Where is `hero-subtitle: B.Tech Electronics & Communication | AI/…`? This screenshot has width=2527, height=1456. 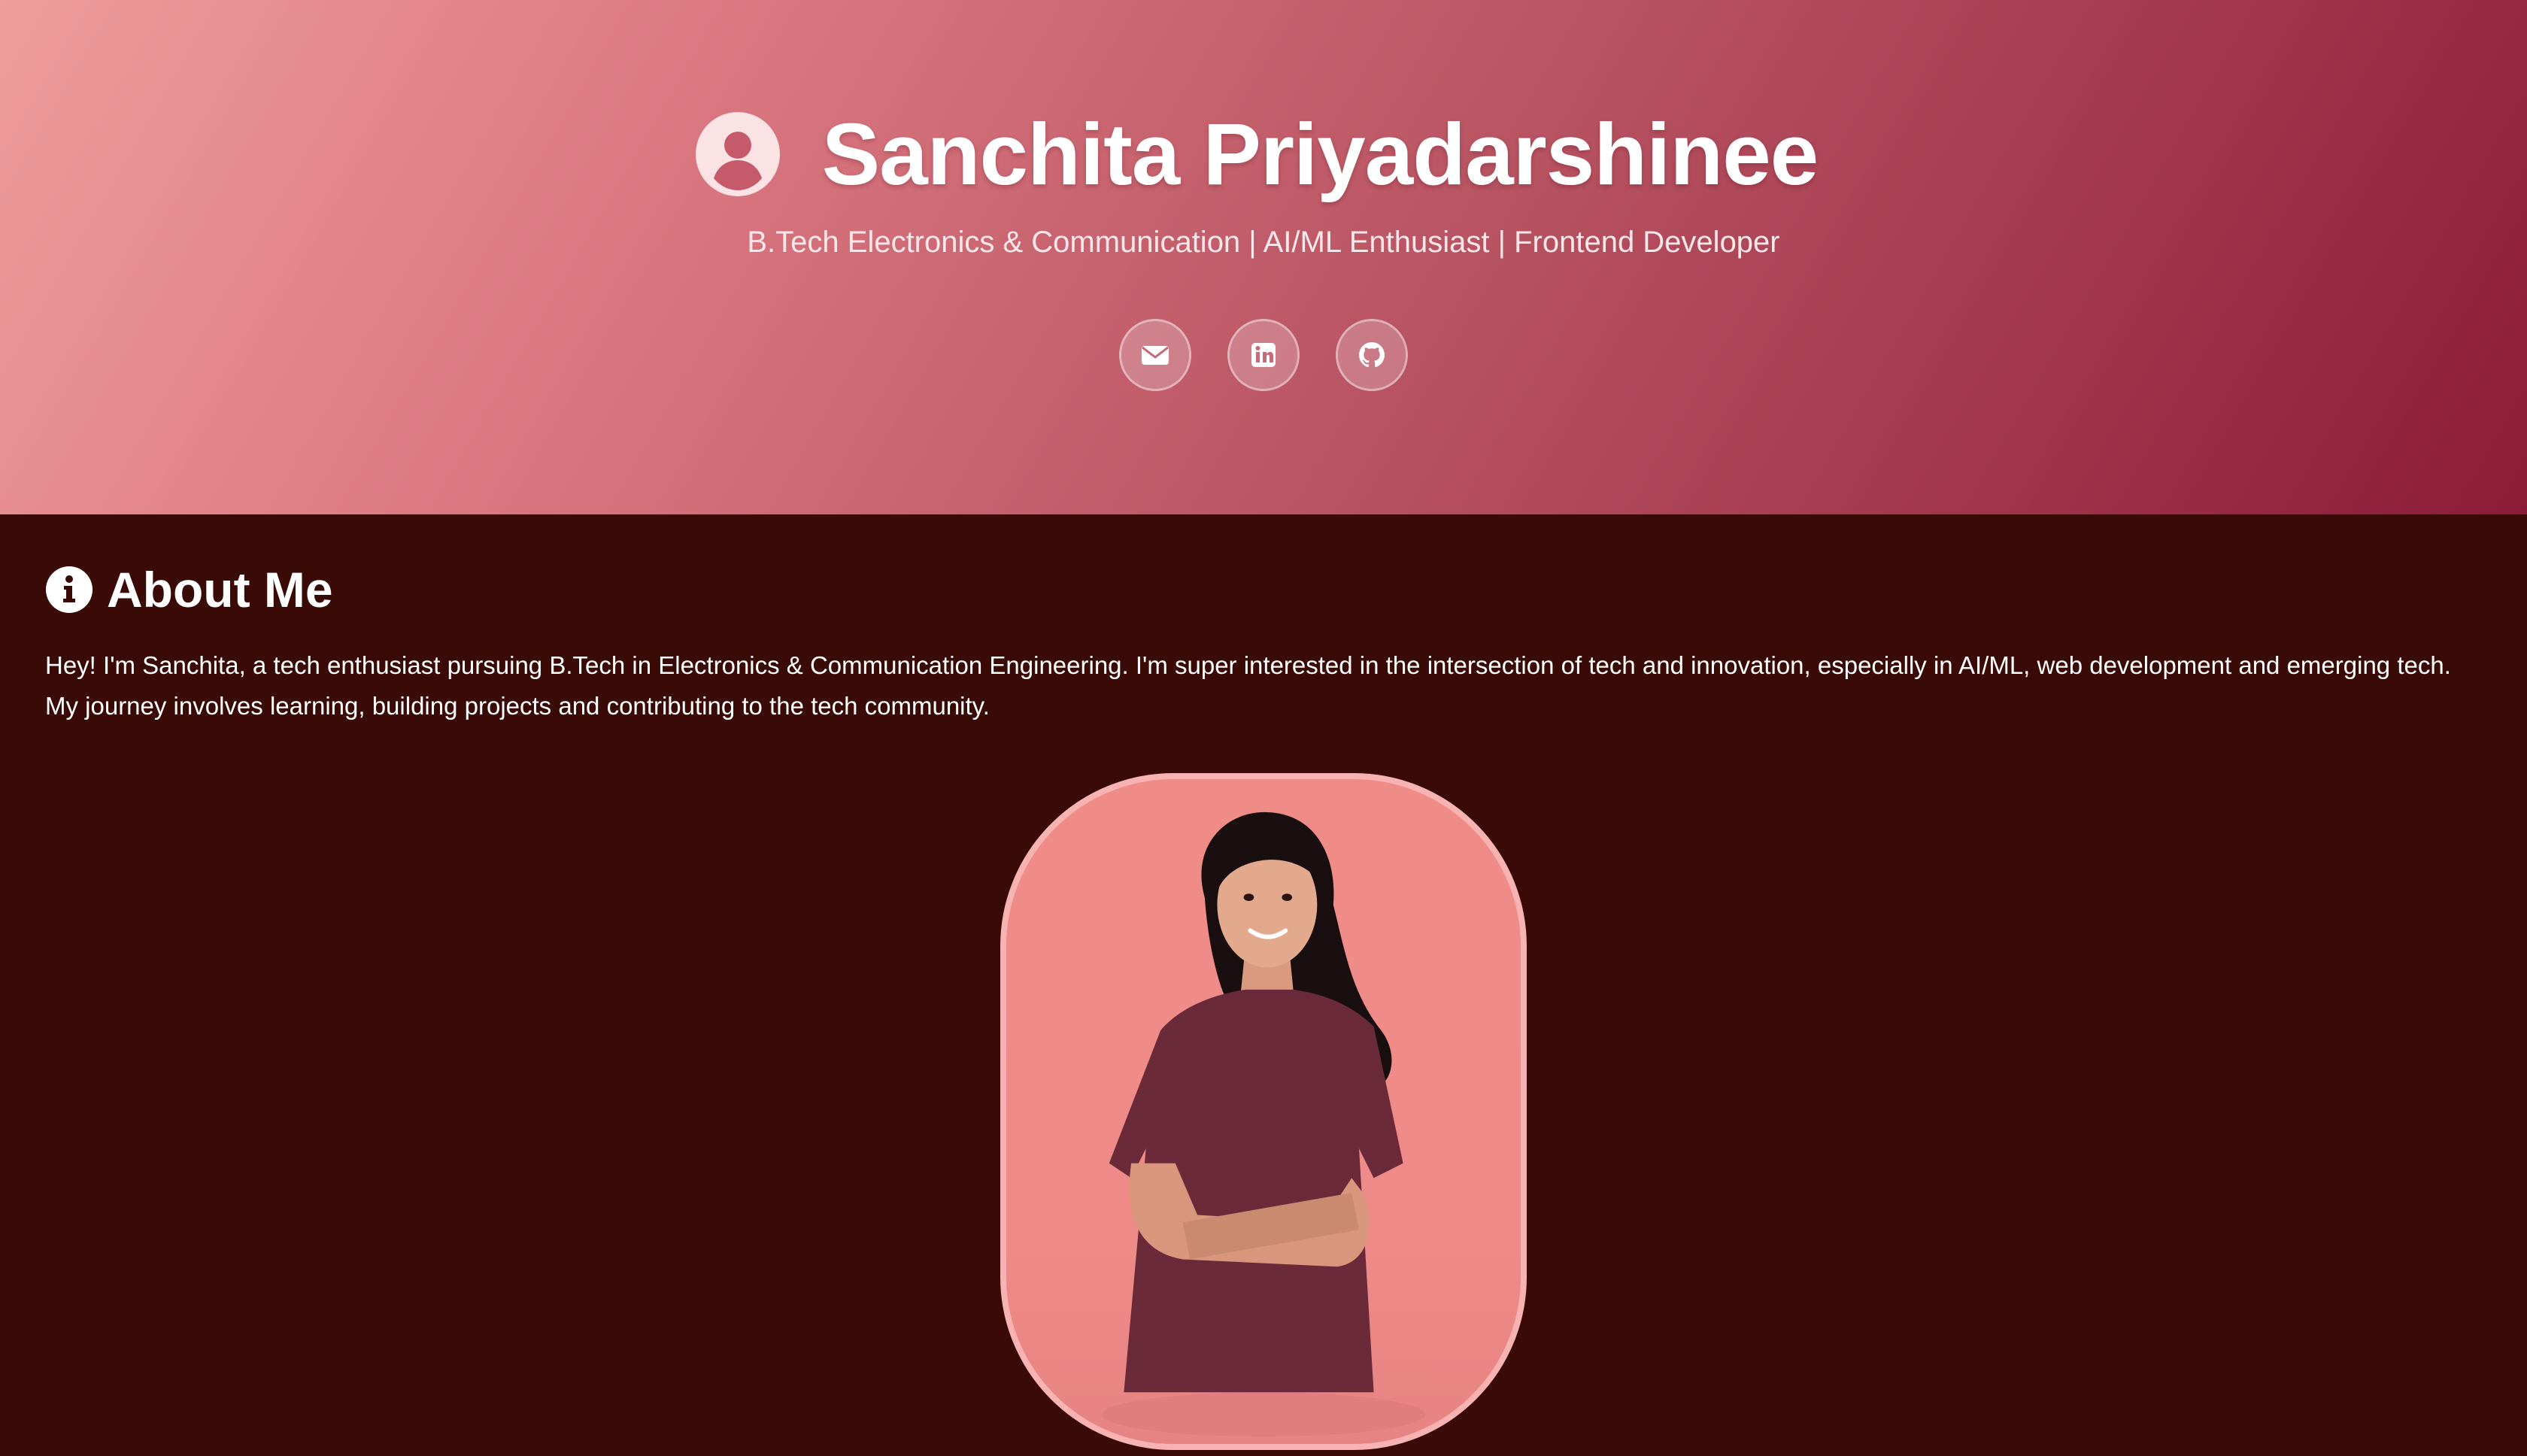 hero-subtitle: B.Tech Electronics & Communication | AI/… is located at coordinates (1263, 243).